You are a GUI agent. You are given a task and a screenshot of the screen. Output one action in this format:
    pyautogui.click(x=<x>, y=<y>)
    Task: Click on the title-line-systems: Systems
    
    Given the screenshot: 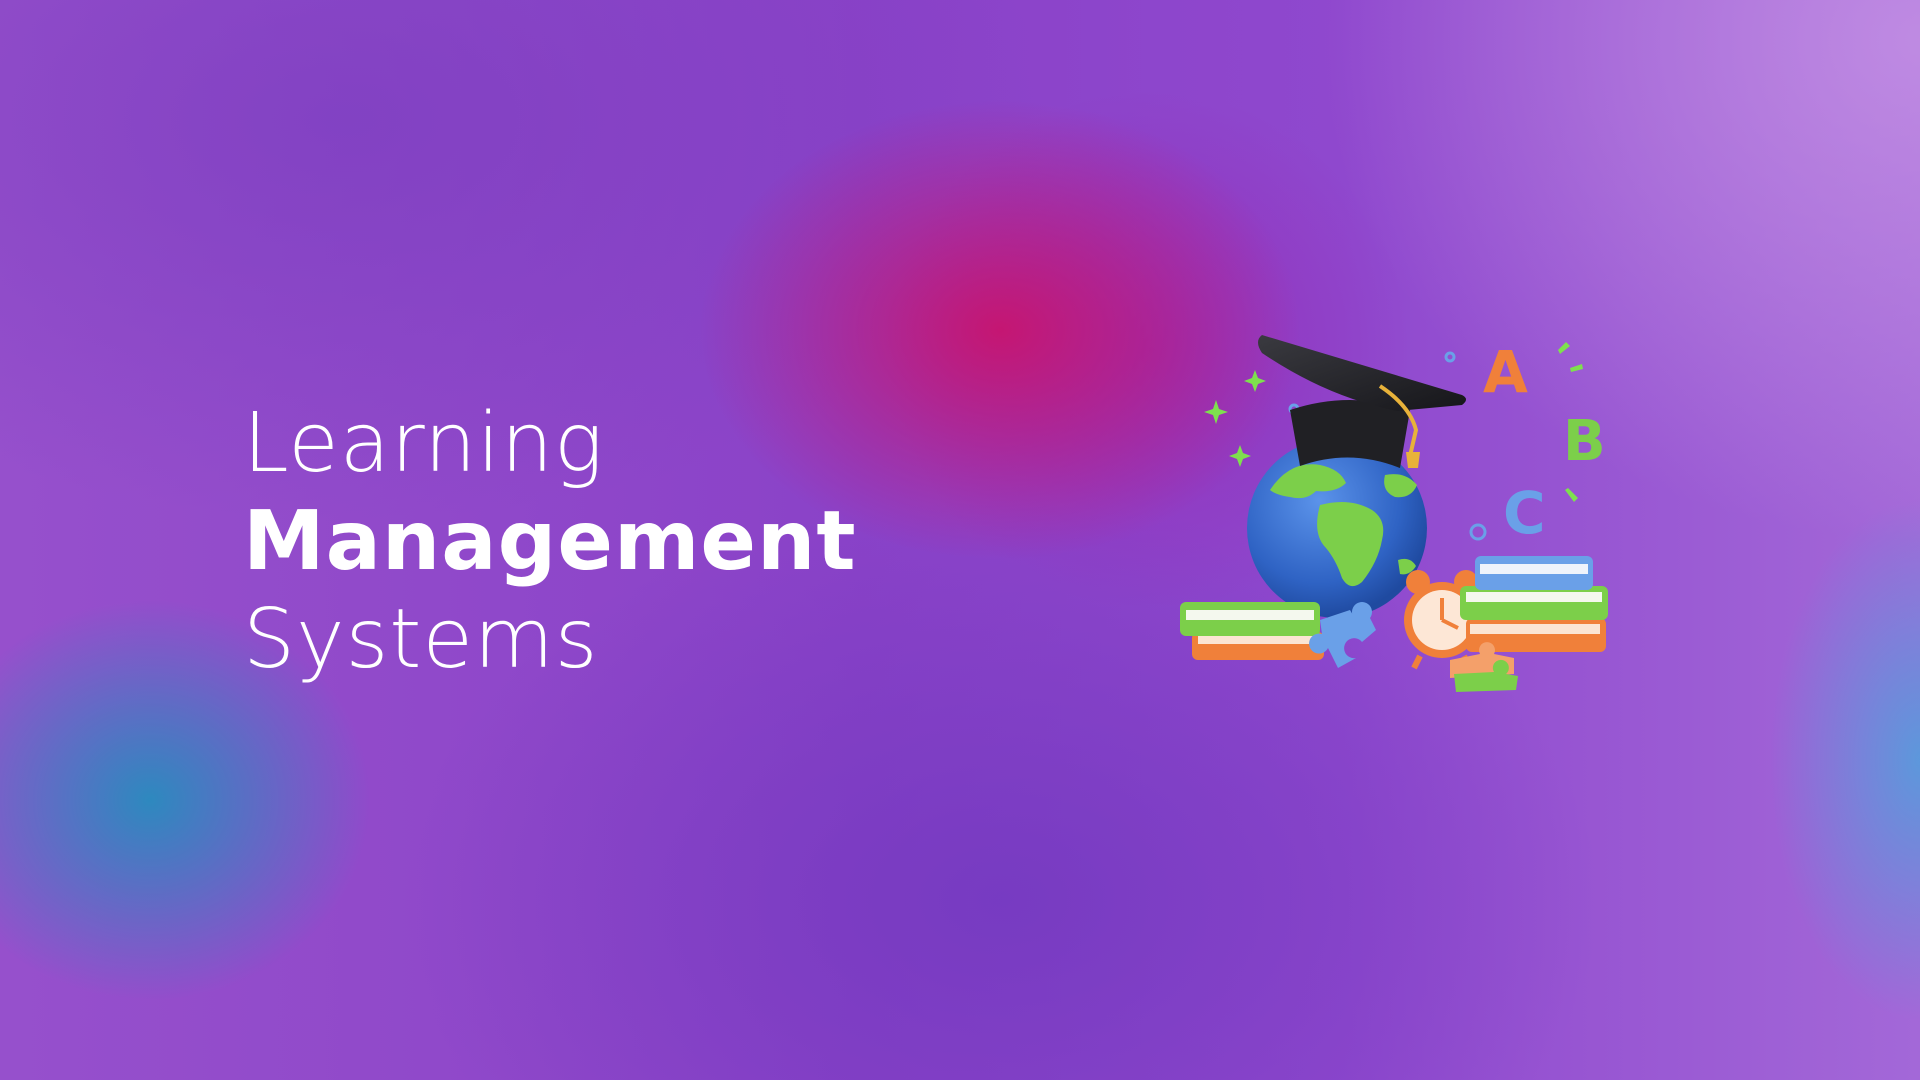 What is the action you would take?
    pyautogui.click(x=421, y=639)
    